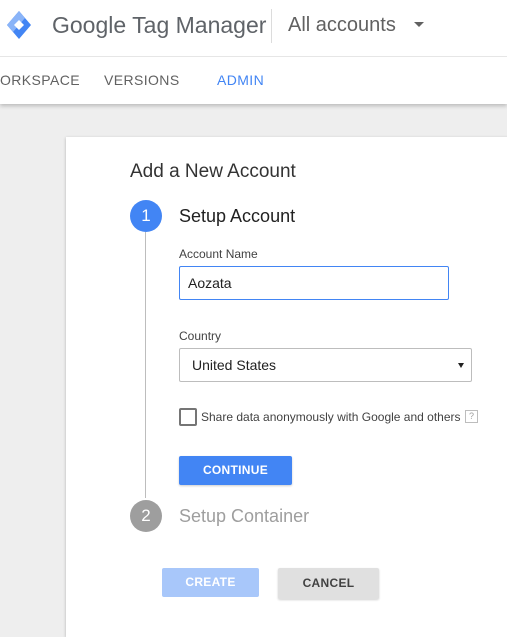 The image size is (507, 637). Describe the element at coordinates (240, 80) in the screenshot. I see `tab-admin: ADMIN` at that location.